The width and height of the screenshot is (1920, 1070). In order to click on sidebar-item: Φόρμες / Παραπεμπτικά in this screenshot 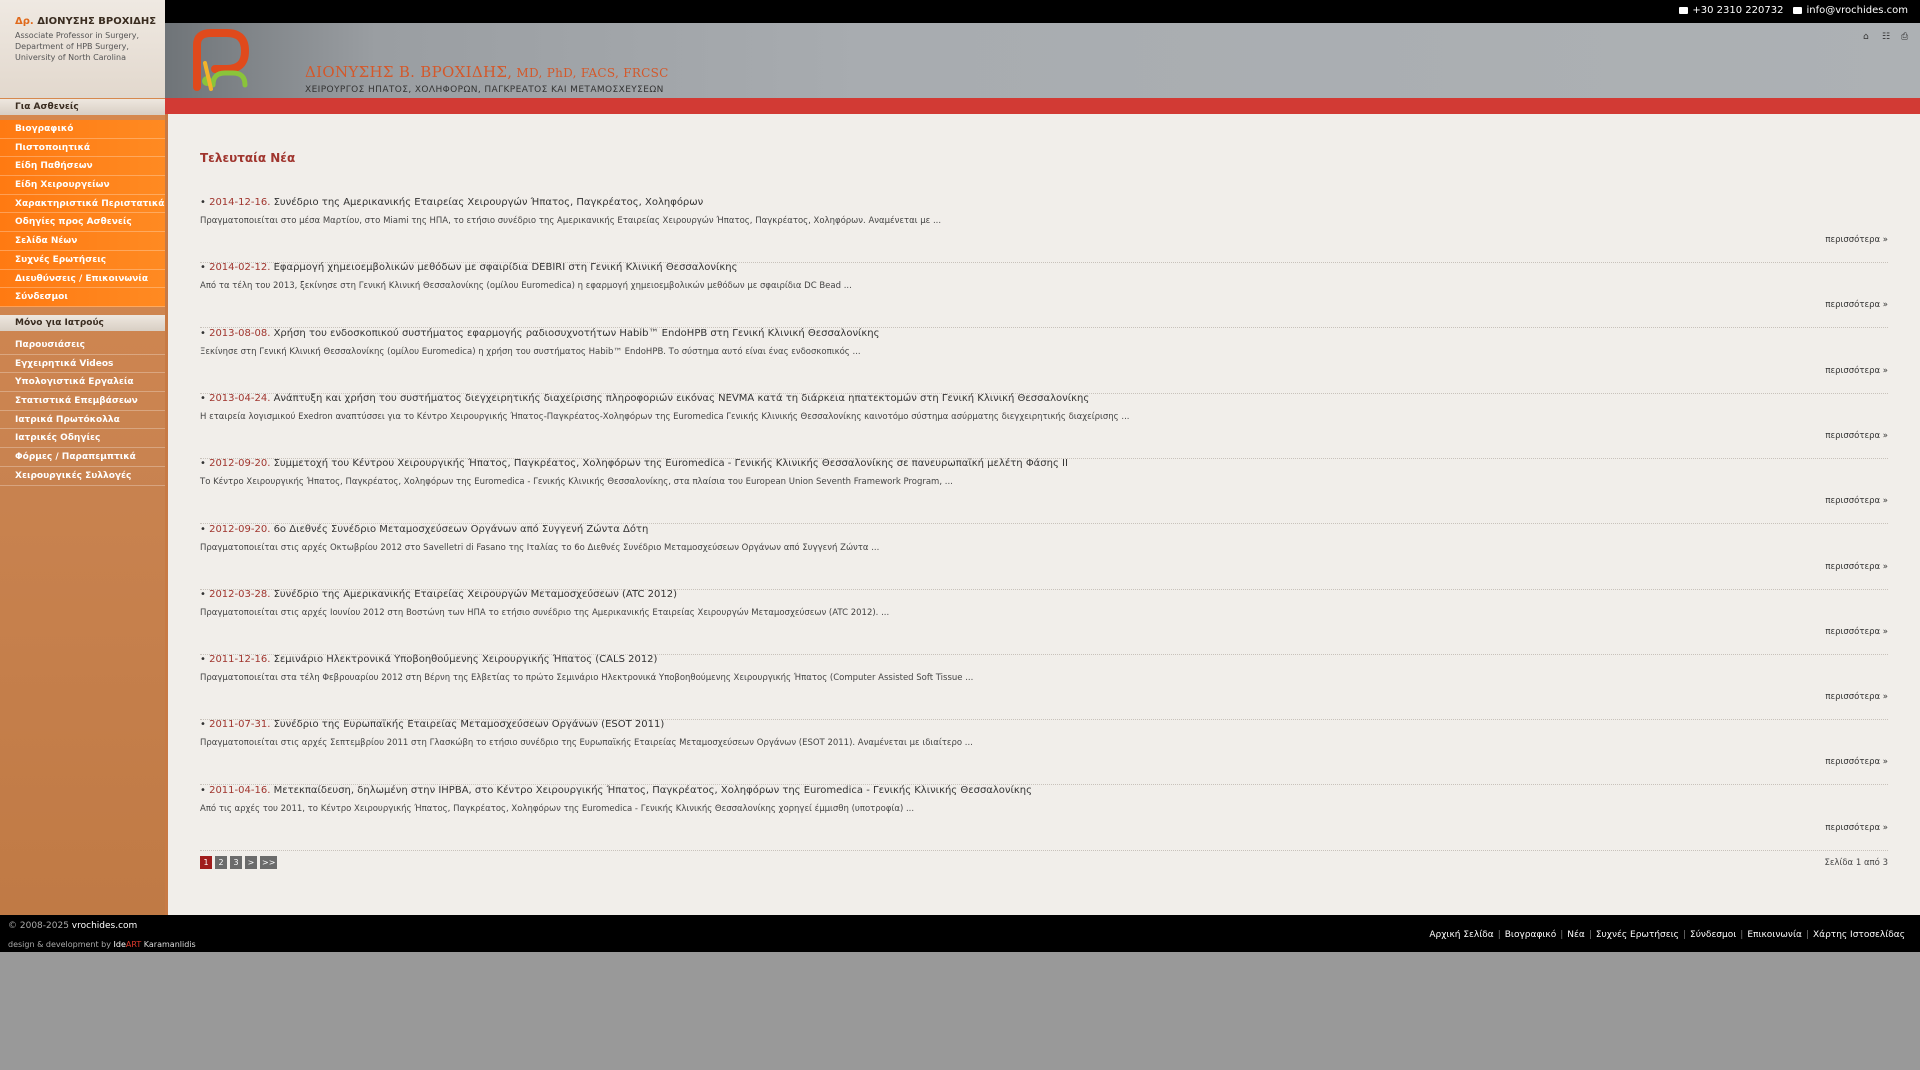, I will do `click(82, 457)`.